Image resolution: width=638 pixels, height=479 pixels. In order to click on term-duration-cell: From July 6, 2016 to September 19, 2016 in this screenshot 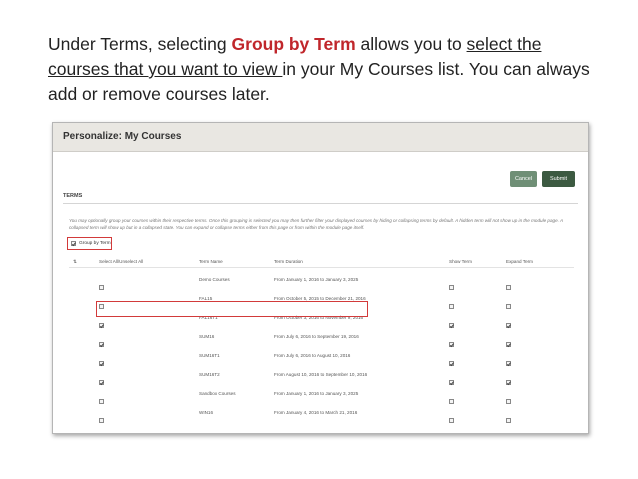, I will do `click(316, 336)`.